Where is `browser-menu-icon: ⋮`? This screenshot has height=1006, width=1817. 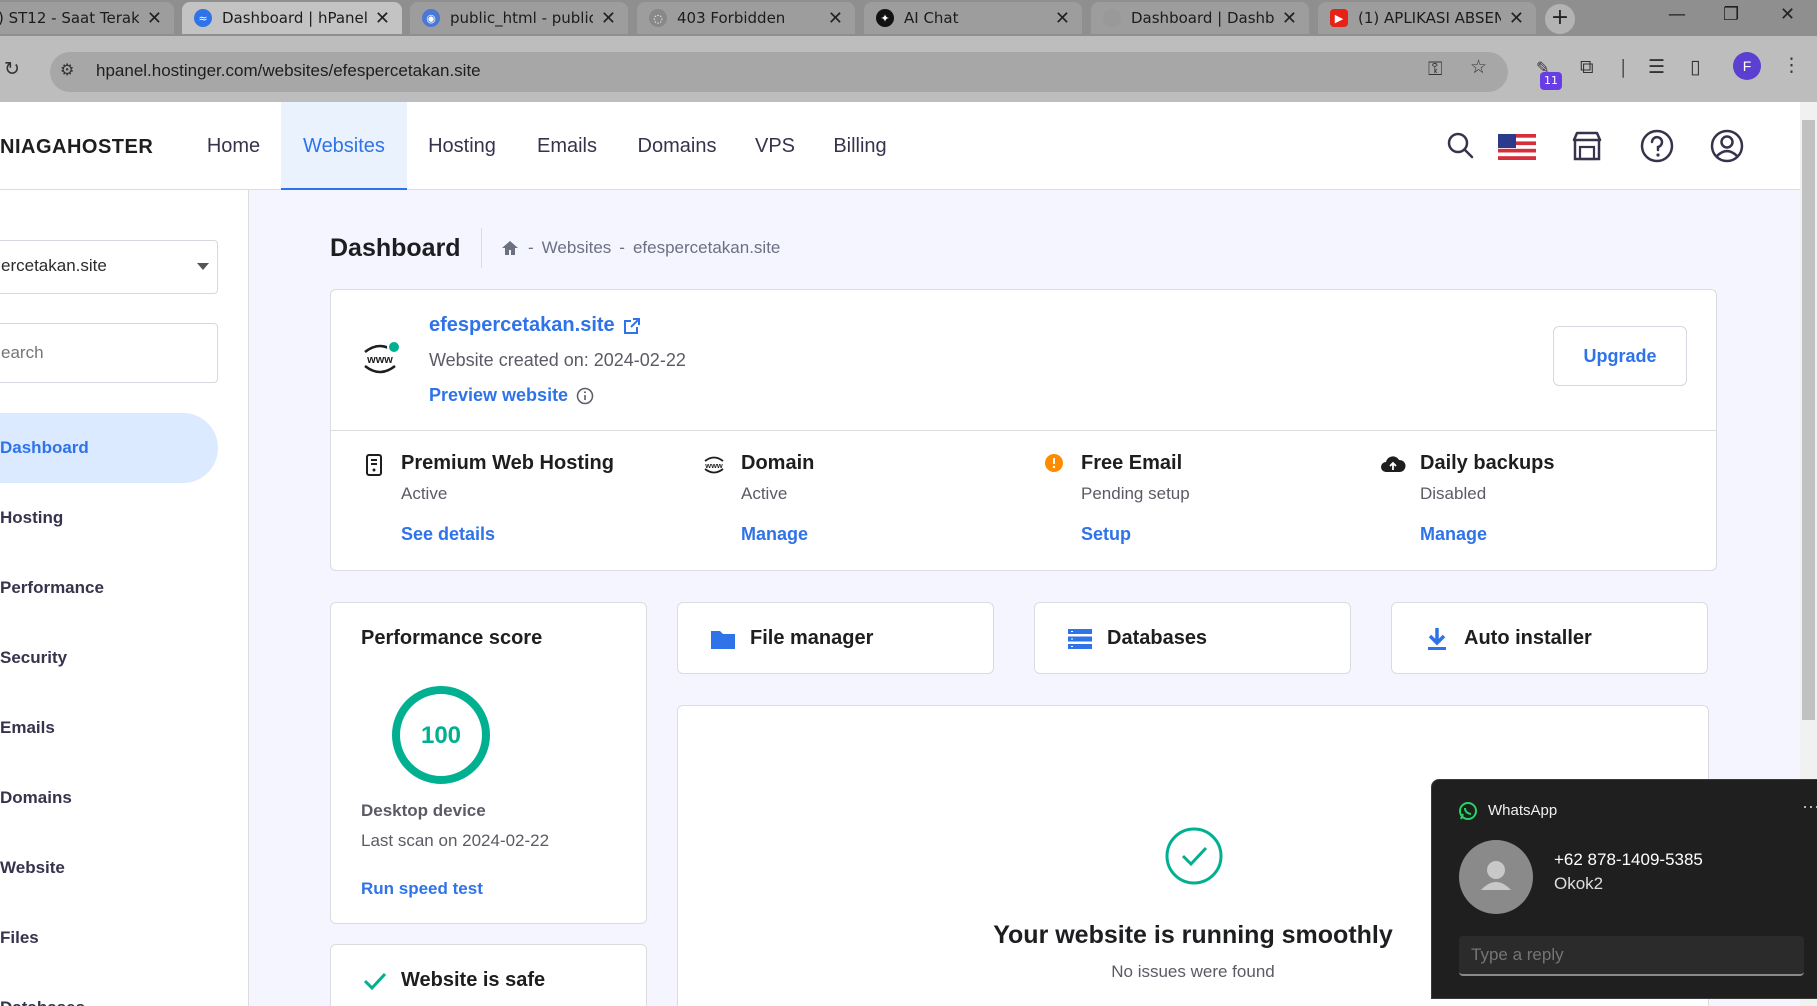 browser-menu-icon: ⋮ is located at coordinates (1791, 65).